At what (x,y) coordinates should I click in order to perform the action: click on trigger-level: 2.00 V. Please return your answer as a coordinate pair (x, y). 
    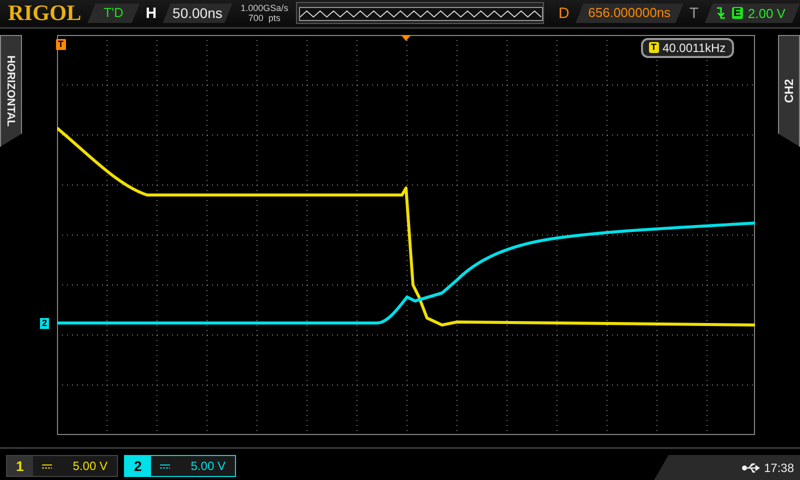
    Looking at the image, I should click on (767, 13).